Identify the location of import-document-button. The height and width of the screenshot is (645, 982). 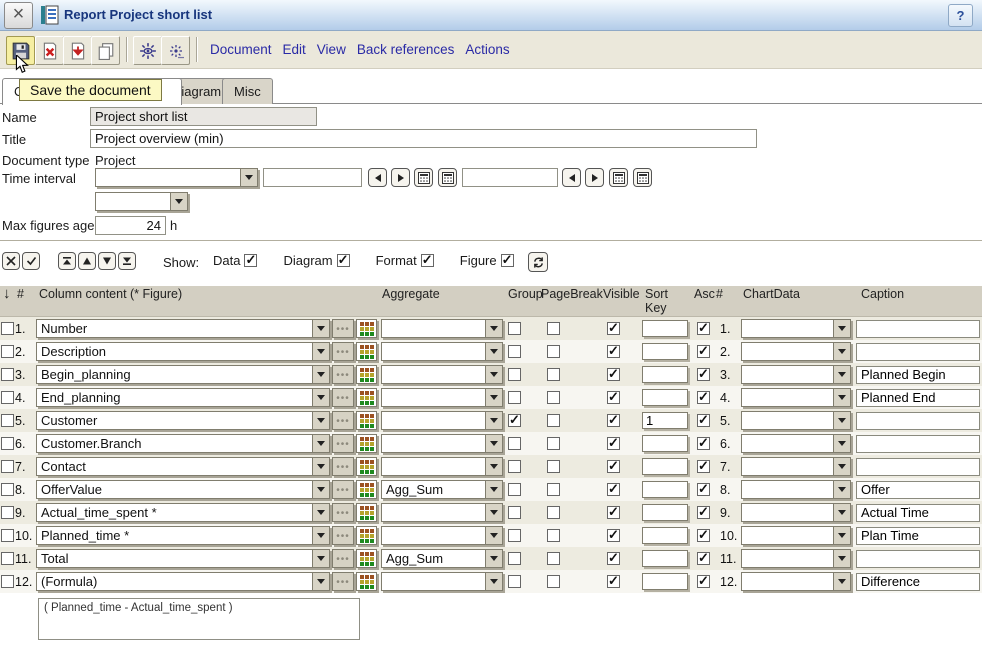
(77, 50).